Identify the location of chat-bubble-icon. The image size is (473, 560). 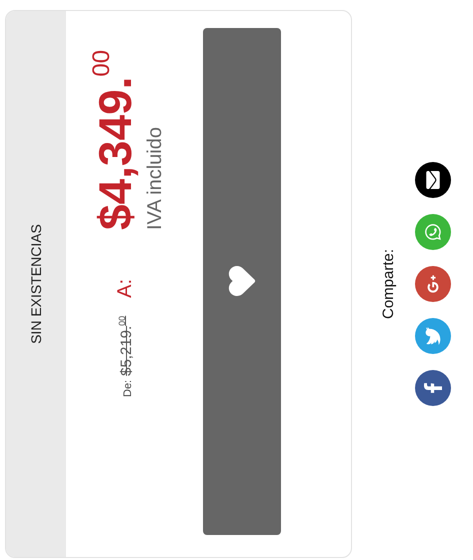
(433, 232).